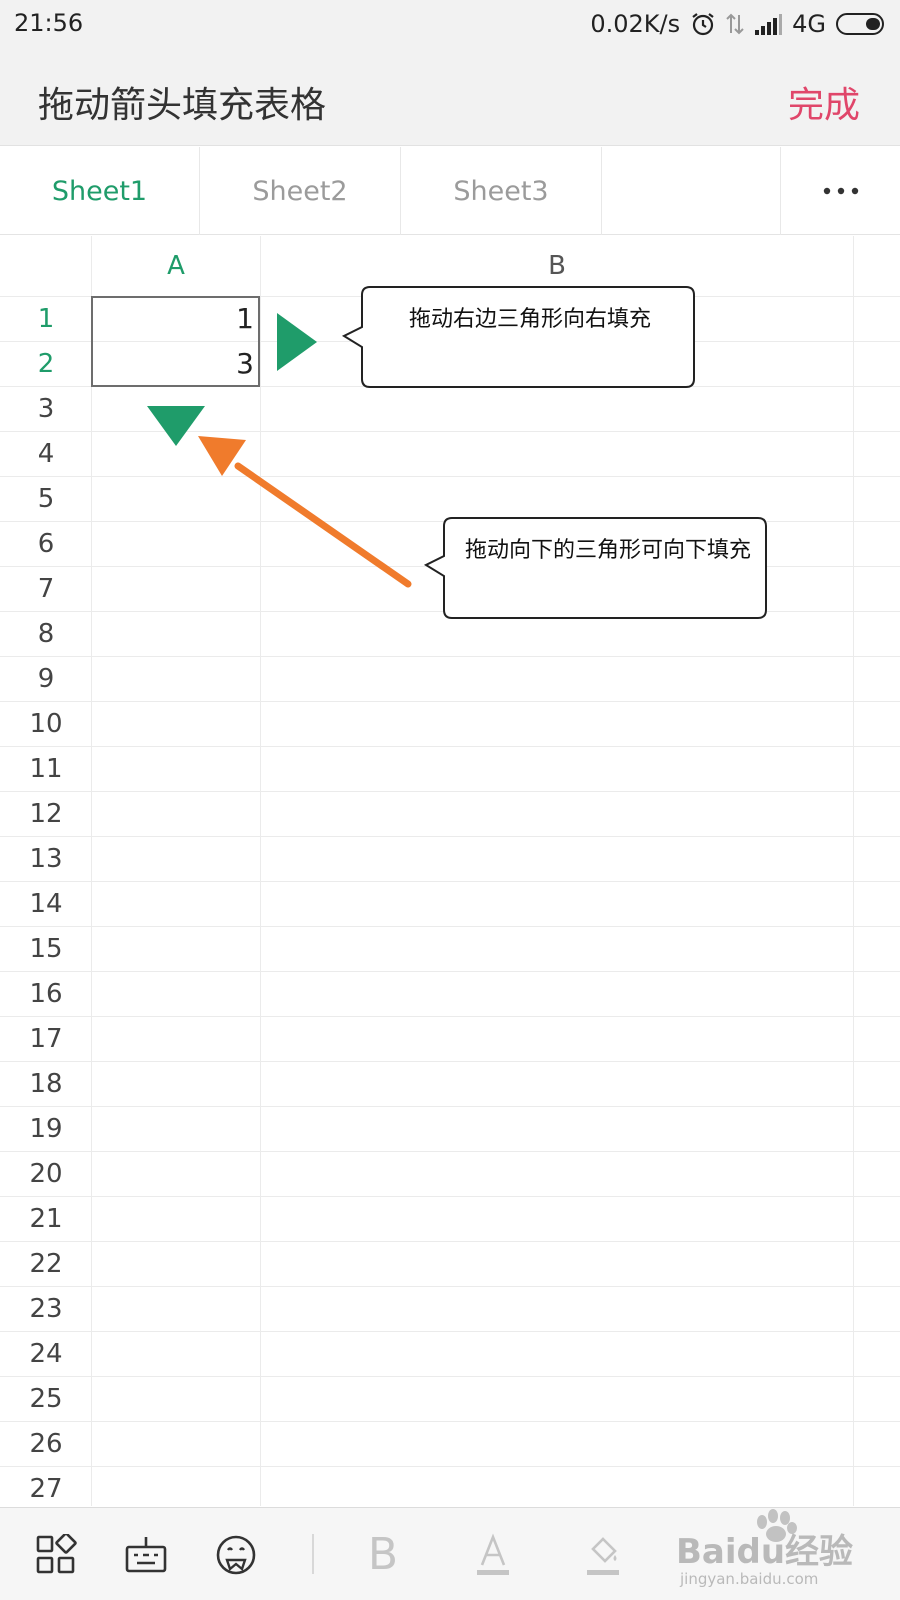 This screenshot has height=1600, width=900. I want to click on toolbar-divider, so click(313, 1554).